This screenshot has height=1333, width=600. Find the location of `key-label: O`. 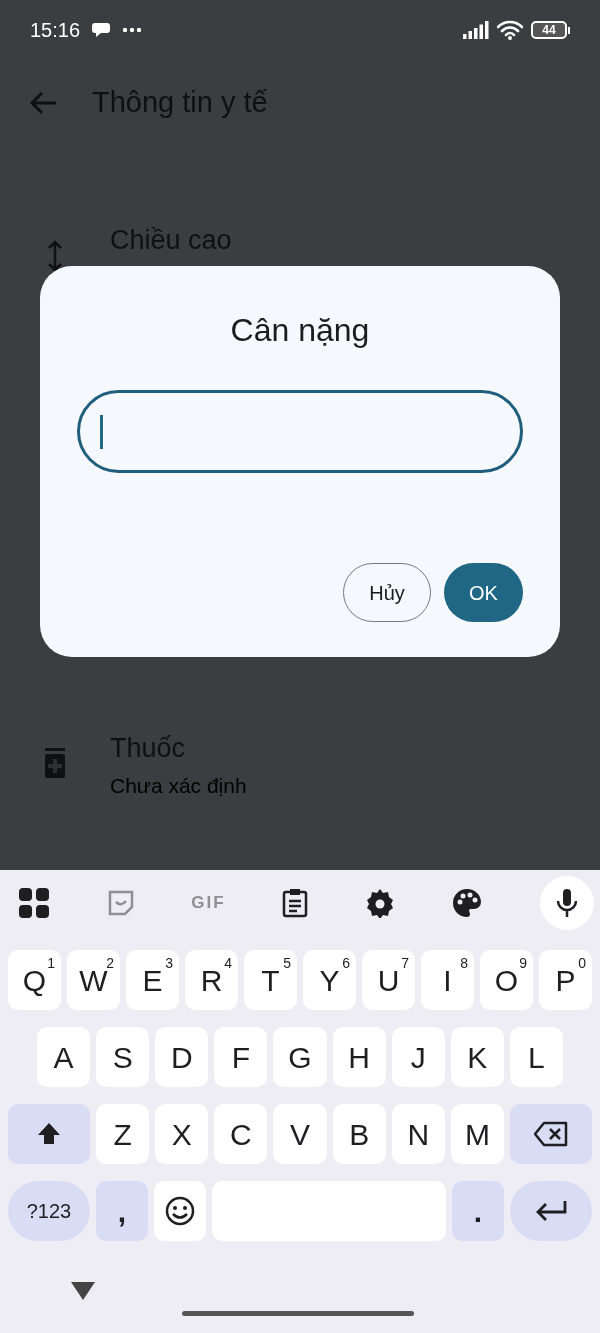

key-label: O is located at coordinates (506, 980).